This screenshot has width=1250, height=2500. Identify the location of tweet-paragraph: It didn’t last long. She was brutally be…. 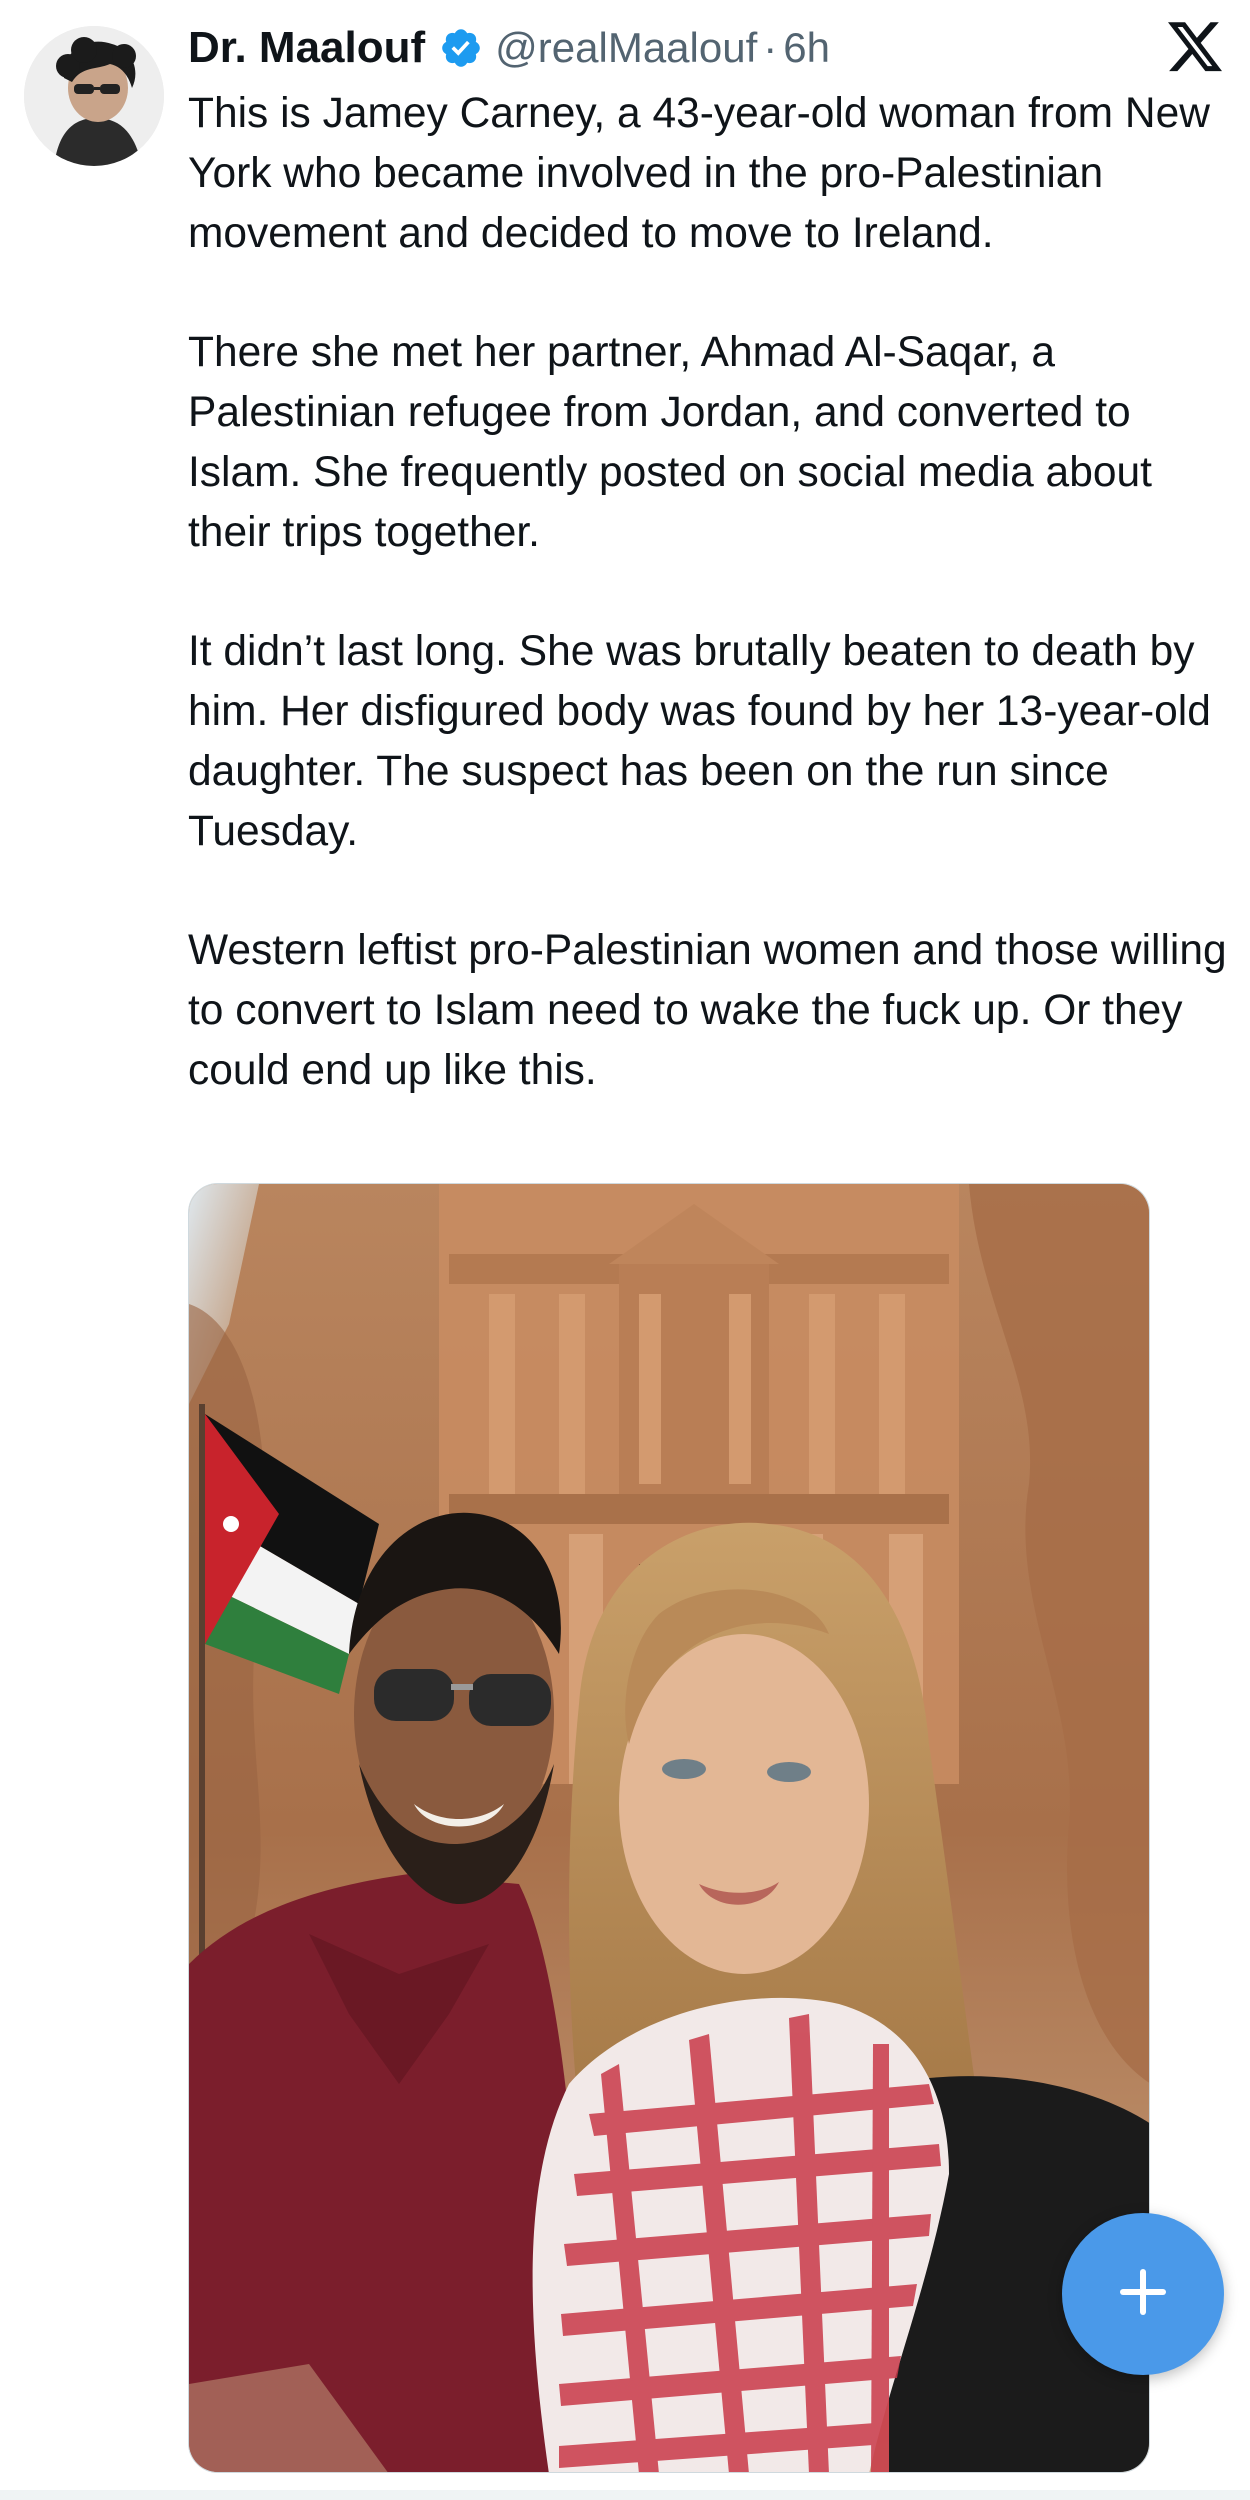
(699, 741).